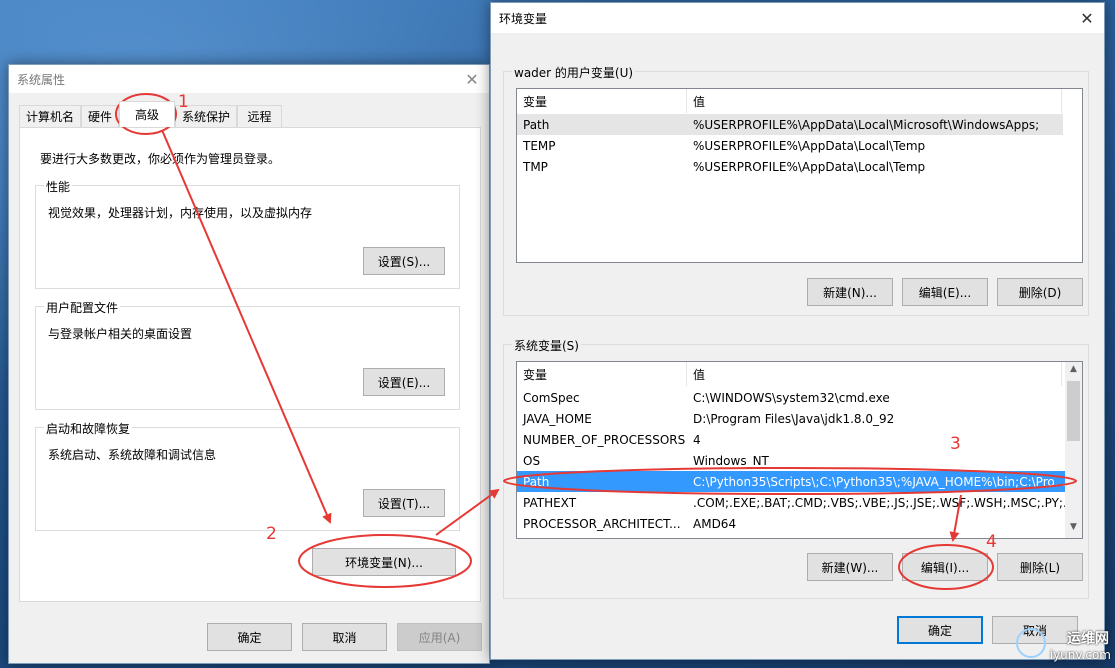 The width and height of the screenshot is (1115, 668). I want to click on tab-hardware: 硬件, so click(100, 116).